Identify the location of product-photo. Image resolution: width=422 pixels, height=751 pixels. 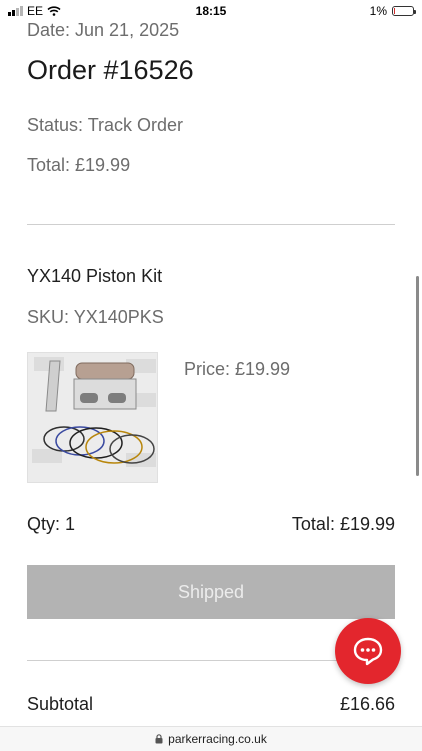
(92, 417).